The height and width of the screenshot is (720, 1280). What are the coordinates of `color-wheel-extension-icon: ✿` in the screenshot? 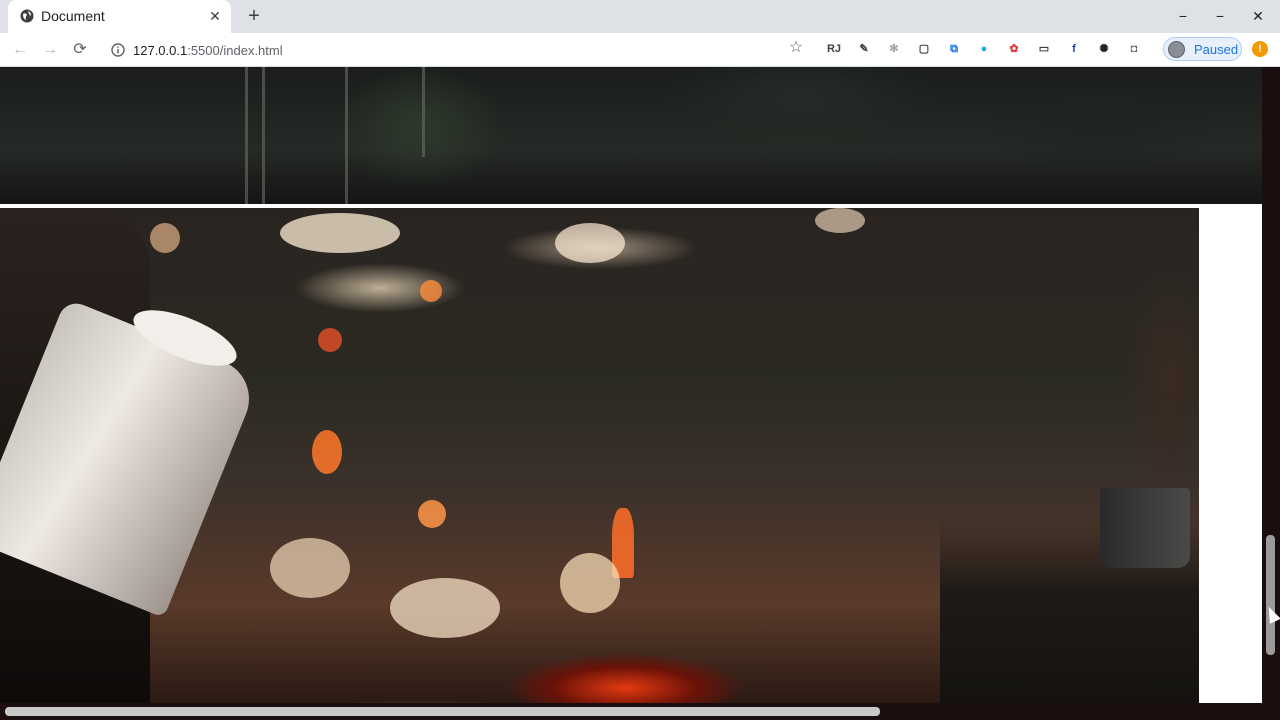 It's located at (1014, 49).